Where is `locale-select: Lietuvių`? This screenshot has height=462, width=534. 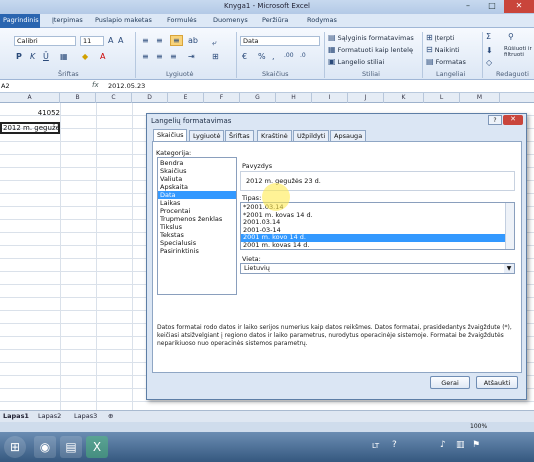
locale-select: Lietuvių is located at coordinates (377, 268).